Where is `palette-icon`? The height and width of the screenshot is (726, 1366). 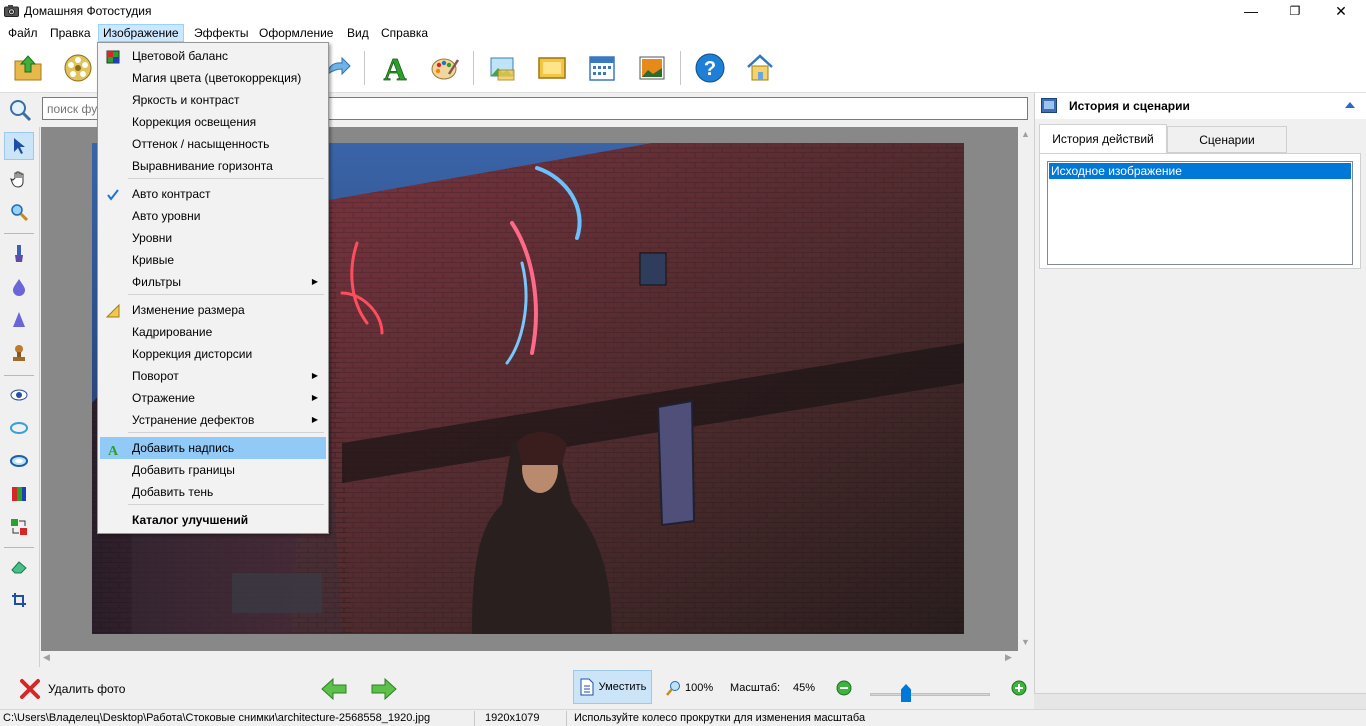
palette-icon is located at coordinates (445, 68).